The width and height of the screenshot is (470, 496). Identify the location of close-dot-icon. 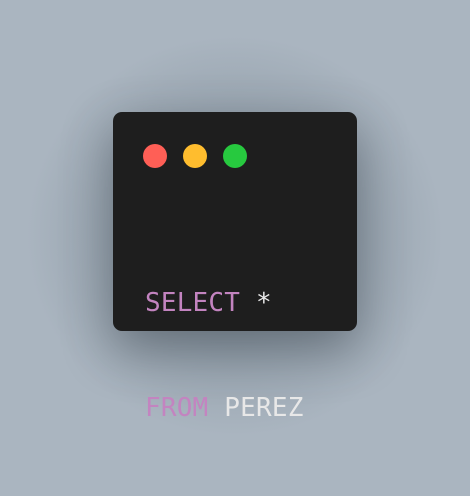
(155, 156).